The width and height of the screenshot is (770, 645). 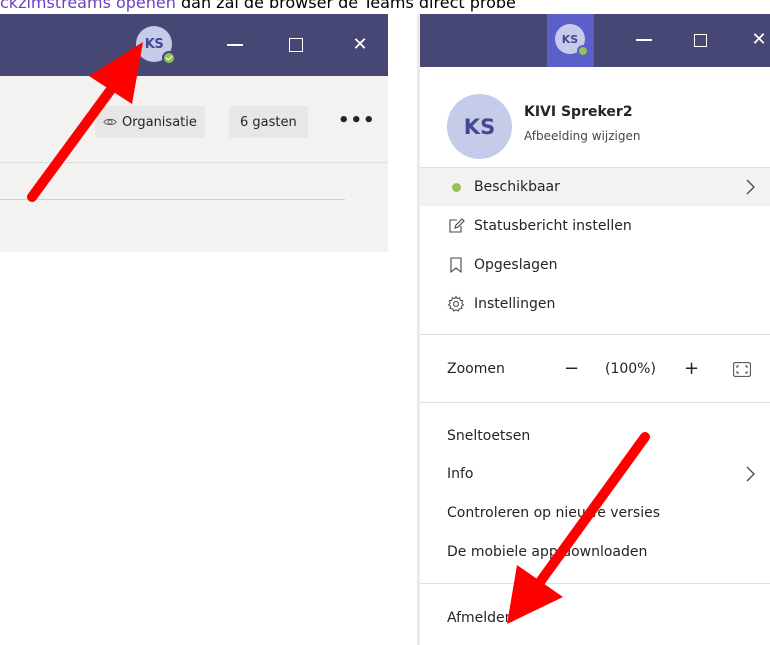 What do you see at coordinates (110, 122) in the screenshot?
I see `eye-icon` at bounding box center [110, 122].